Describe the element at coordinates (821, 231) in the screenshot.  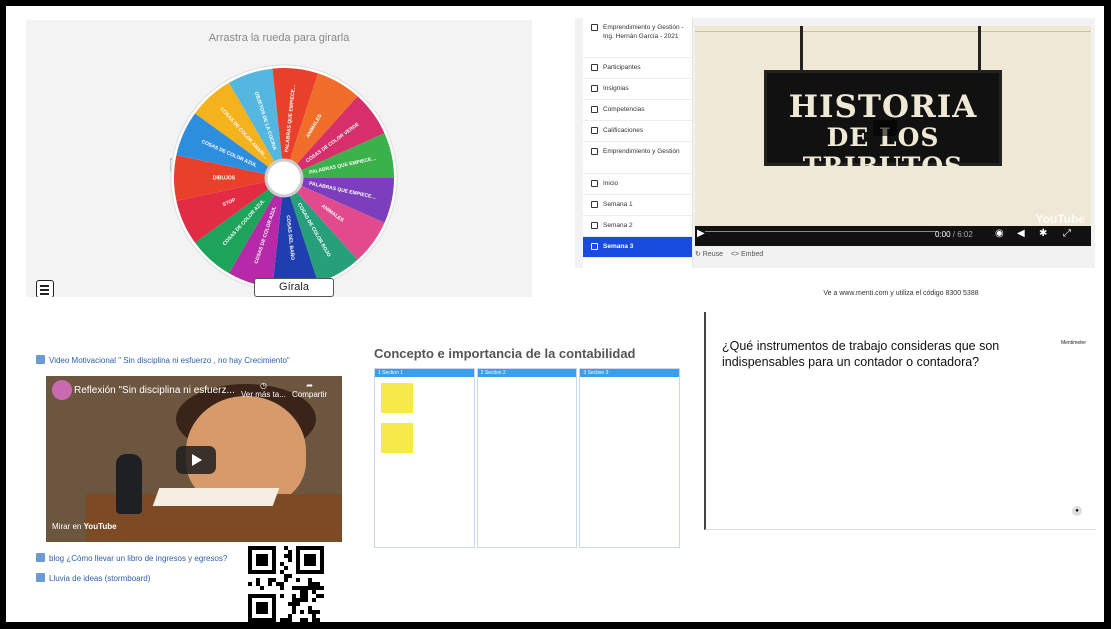
I see `progress-bar` at that location.